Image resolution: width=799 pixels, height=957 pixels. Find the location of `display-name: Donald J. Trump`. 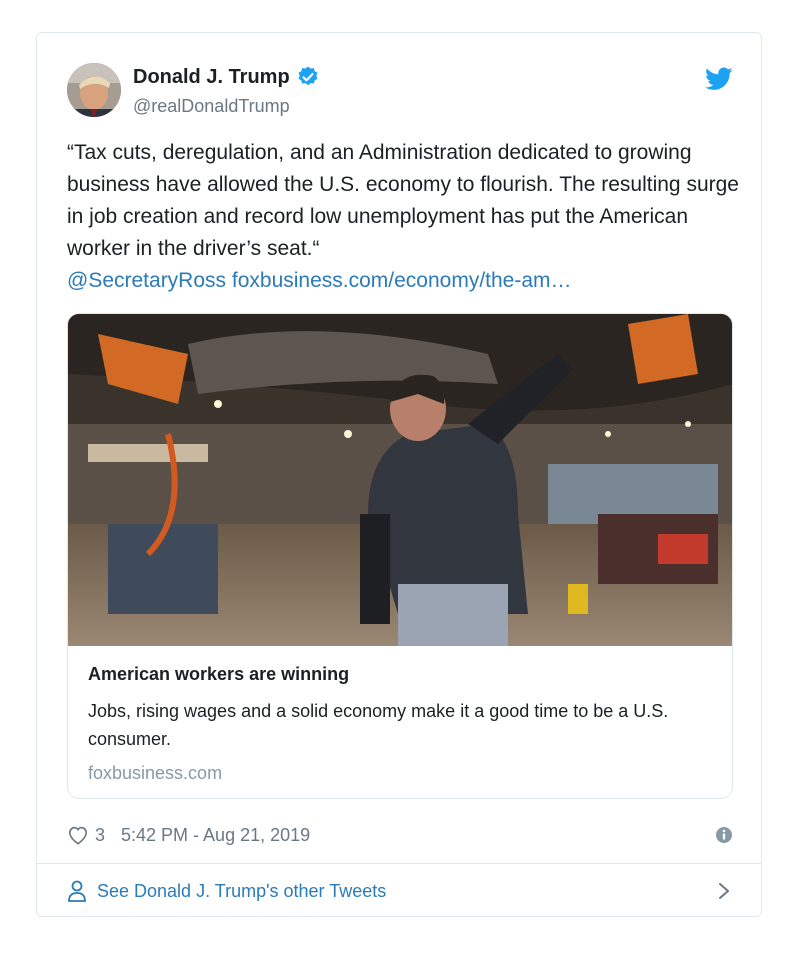

display-name: Donald J. Trump is located at coordinates (211, 77).